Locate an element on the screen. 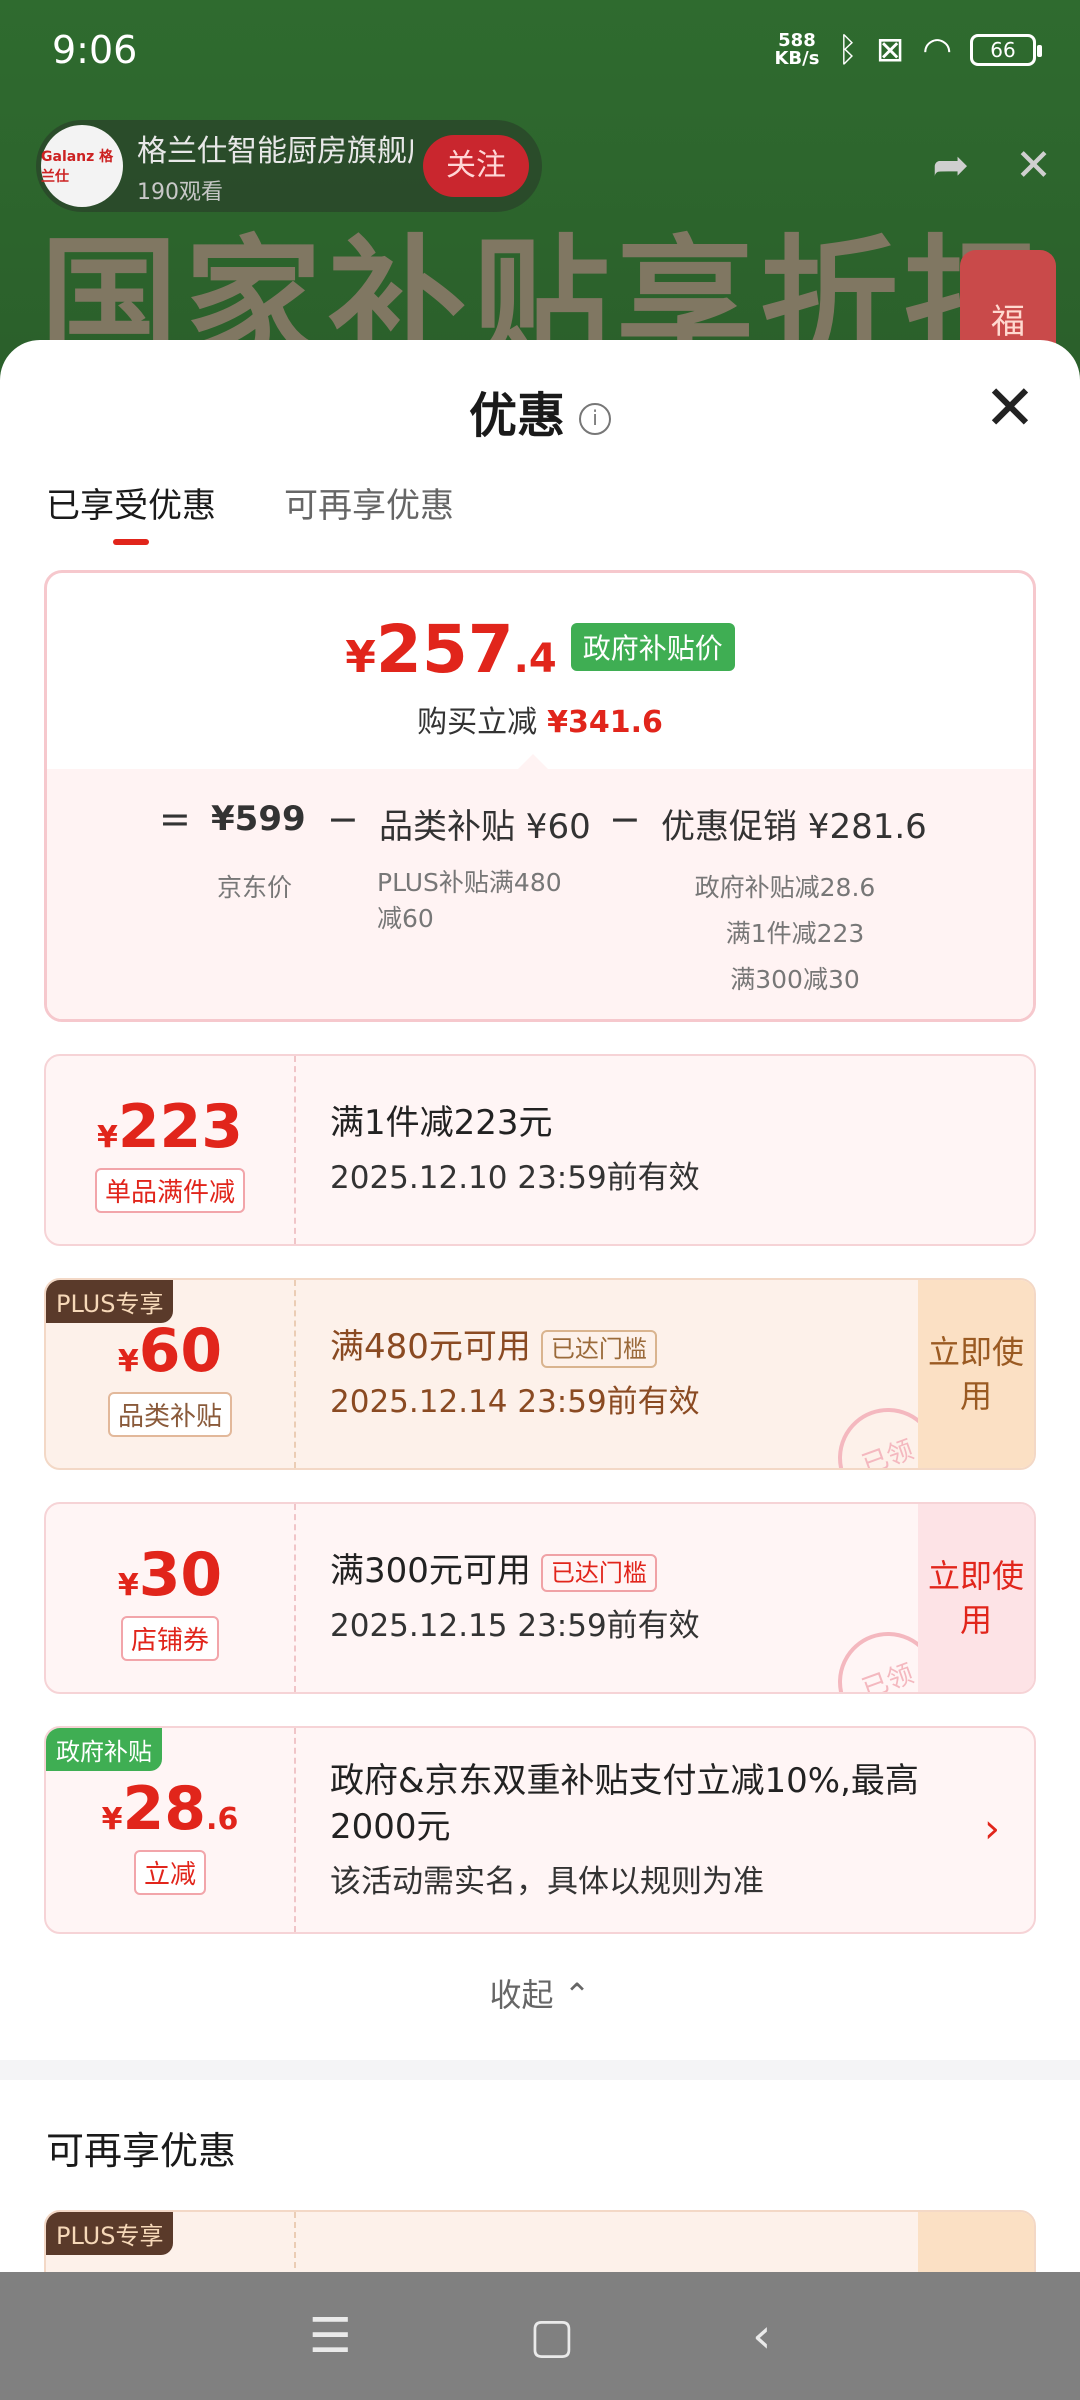 The width and height of the screenshot is (1080, 2400). category-subsidy-detail: PLUS补贴满480 减60 is located at coordinates (469, 900).